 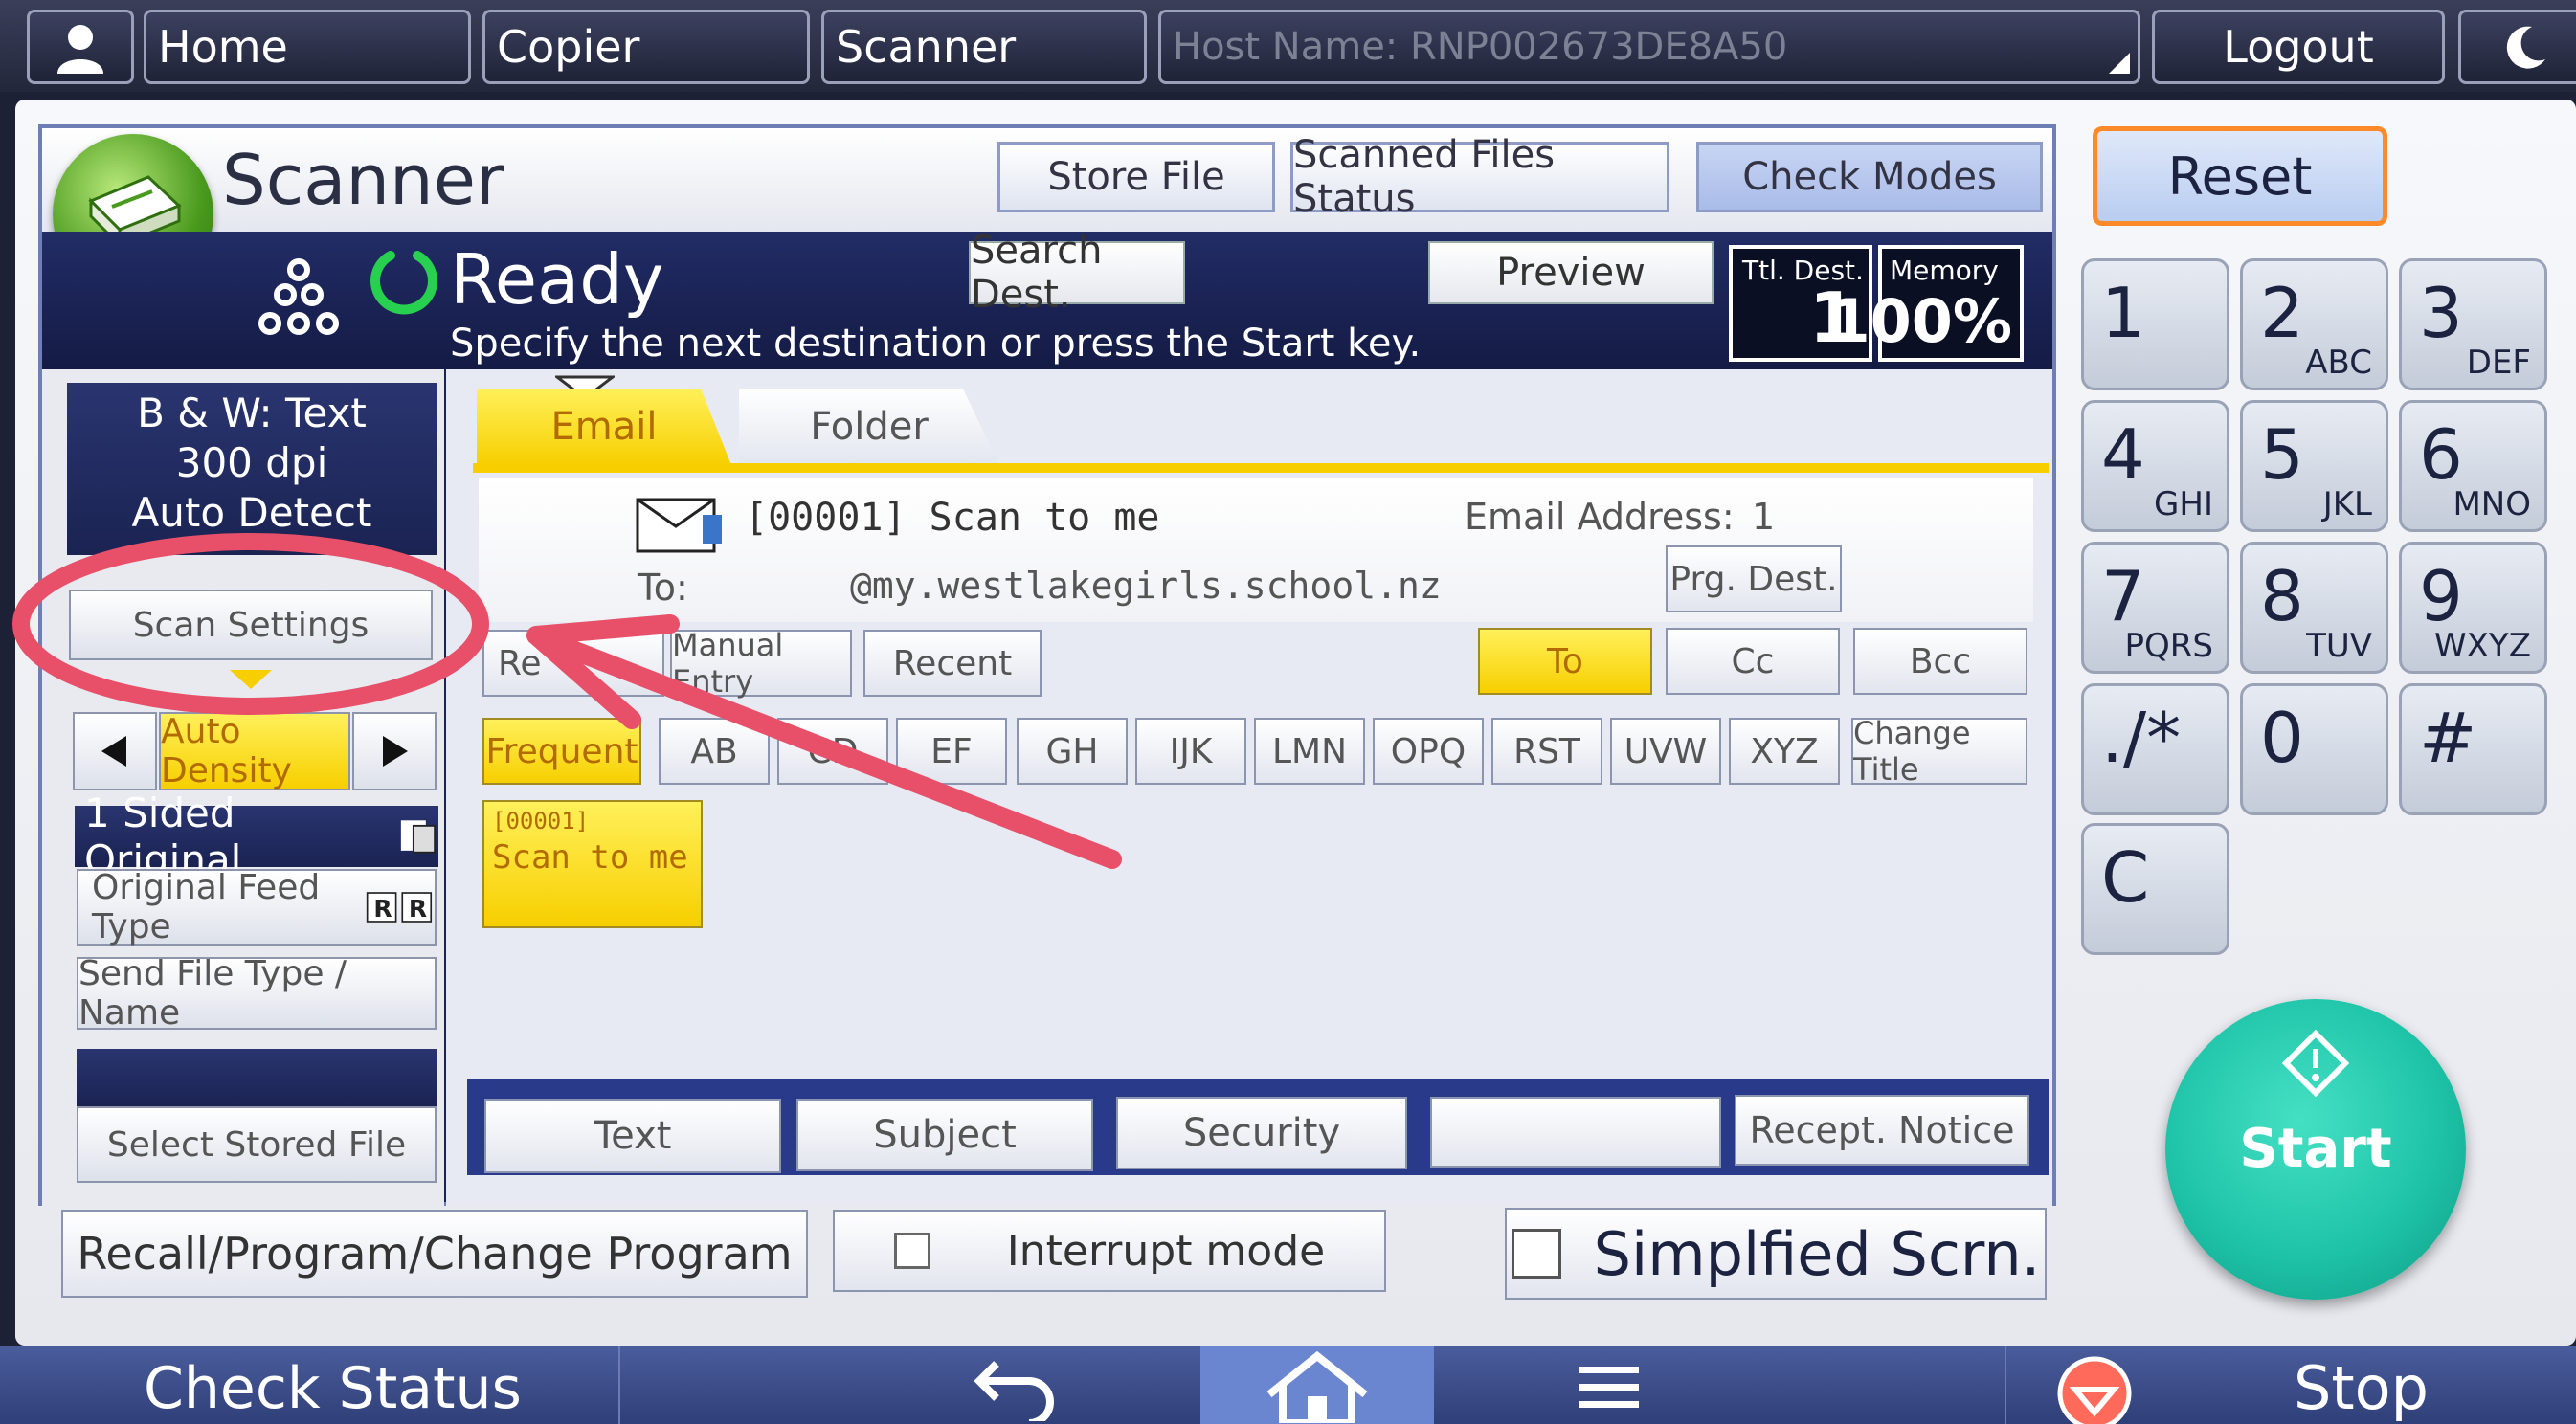 What do you see at coordinates (1565, 662) in the screenshot?
I see `to-button: To` at bounding box center [1565, 662].